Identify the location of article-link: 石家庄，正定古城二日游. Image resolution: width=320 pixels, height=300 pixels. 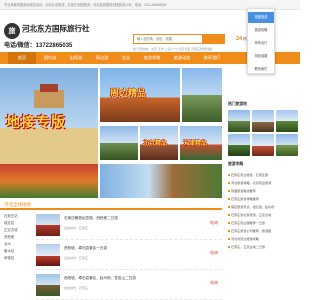
(263, 246).